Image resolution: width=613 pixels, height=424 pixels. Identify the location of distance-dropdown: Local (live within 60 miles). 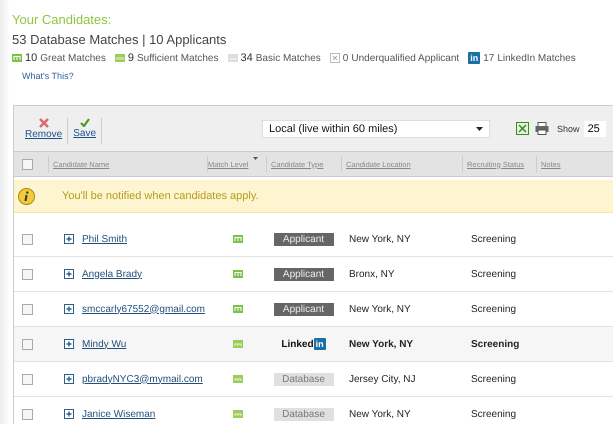
(376, 129).